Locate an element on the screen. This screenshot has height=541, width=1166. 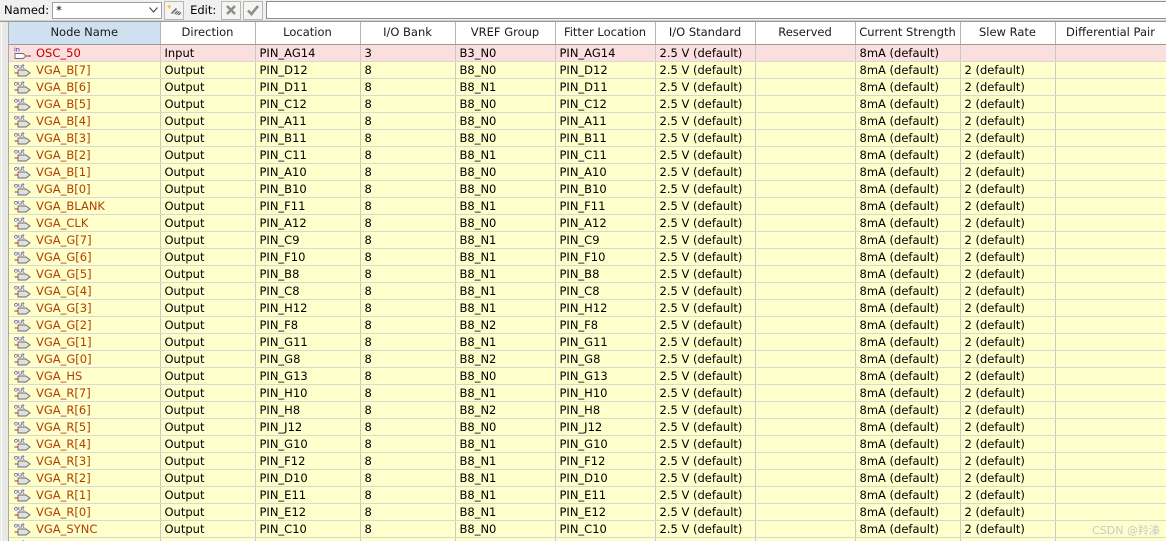
cell-vref-group: B8_N2 is located at coordinates (505, 359).